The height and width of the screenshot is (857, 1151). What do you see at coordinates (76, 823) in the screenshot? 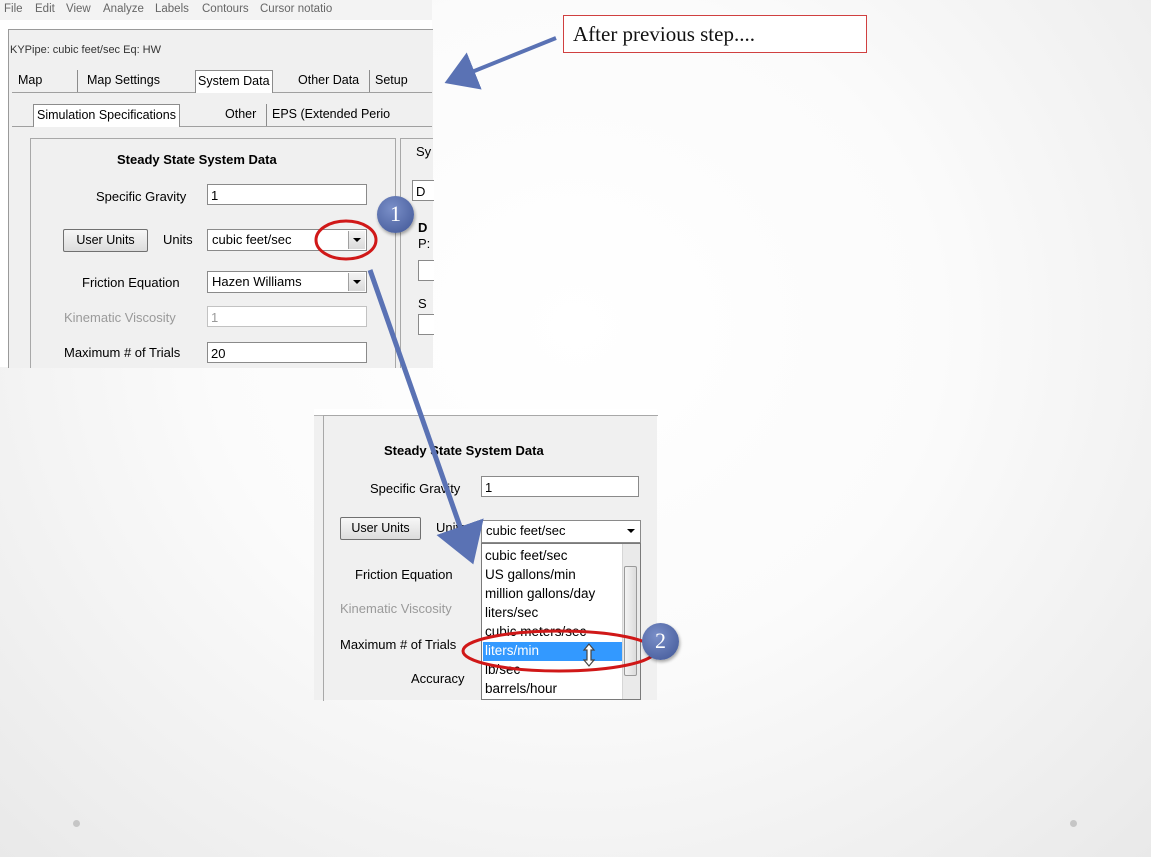
I see `slide-dot-left` at bounding box center [76, 823].